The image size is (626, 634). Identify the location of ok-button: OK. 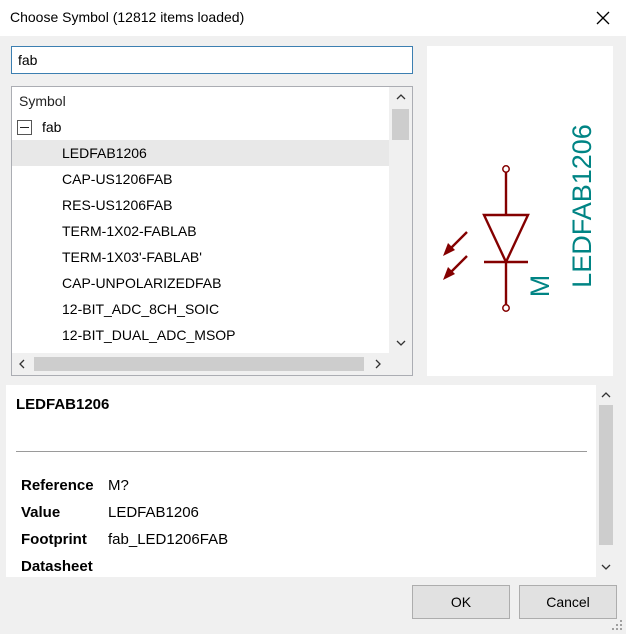
(461, 602).